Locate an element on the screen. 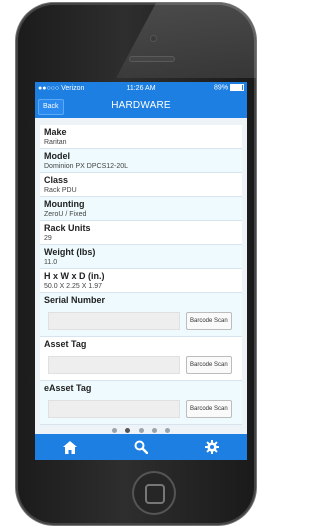  serial-barcode-scan-button: Barcode Scan is located at coordinates (209, 321).